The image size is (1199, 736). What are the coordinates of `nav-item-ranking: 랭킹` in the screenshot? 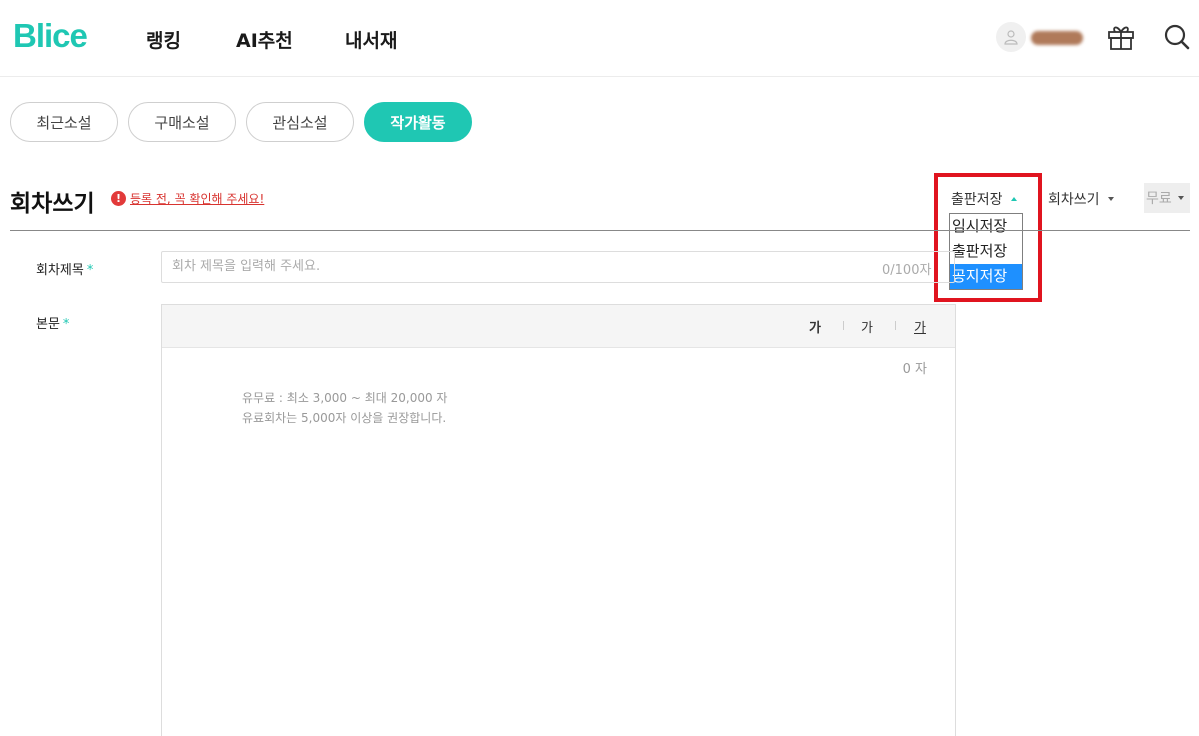 It's located at (163, 39).